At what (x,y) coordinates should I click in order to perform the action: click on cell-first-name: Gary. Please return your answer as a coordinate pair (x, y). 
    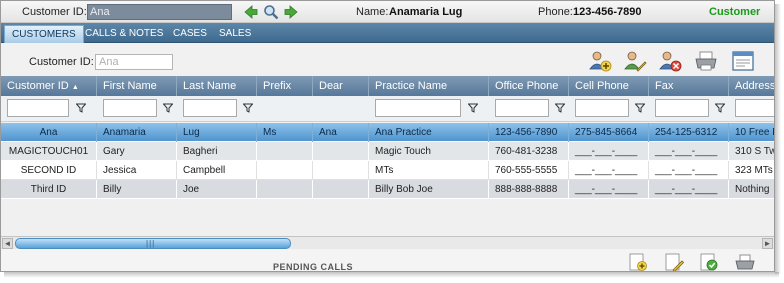
    Looking at the image, I should click on (137, 151).